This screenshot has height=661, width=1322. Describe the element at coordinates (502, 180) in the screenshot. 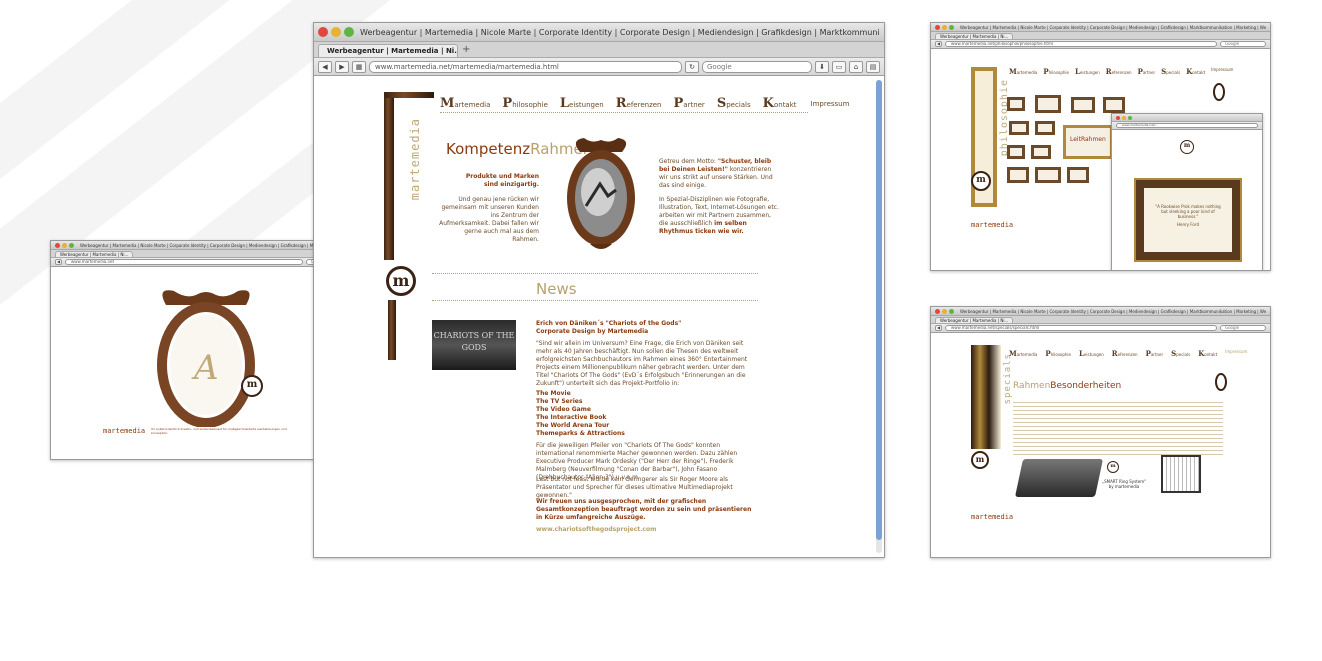

I see `intro-bold: Produkte und Marken sind einzigartig.` at that location.